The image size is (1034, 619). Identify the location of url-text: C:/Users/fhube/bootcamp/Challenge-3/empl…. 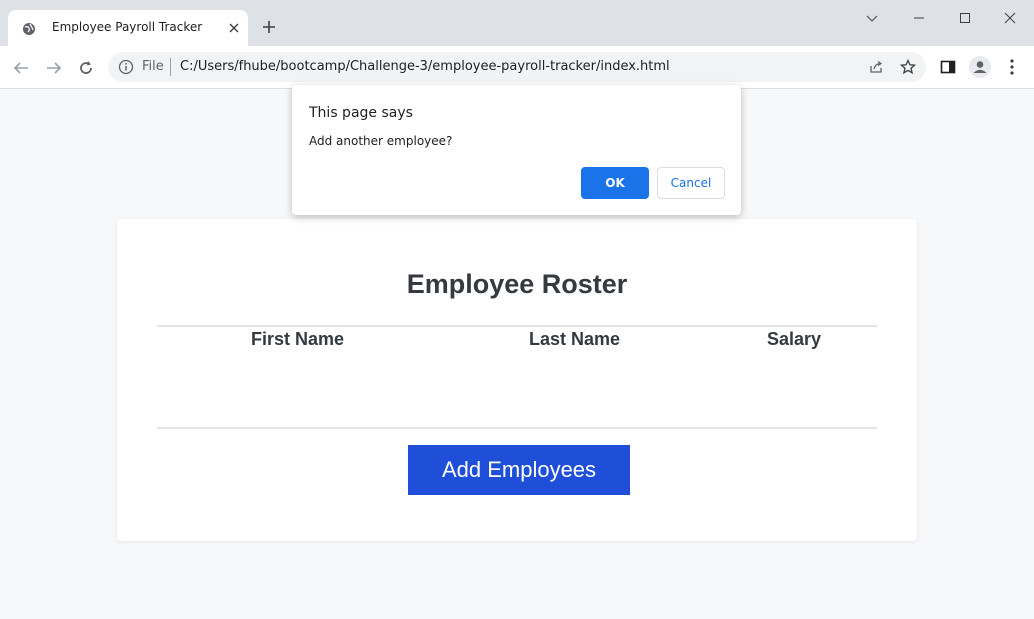
(425, 66).